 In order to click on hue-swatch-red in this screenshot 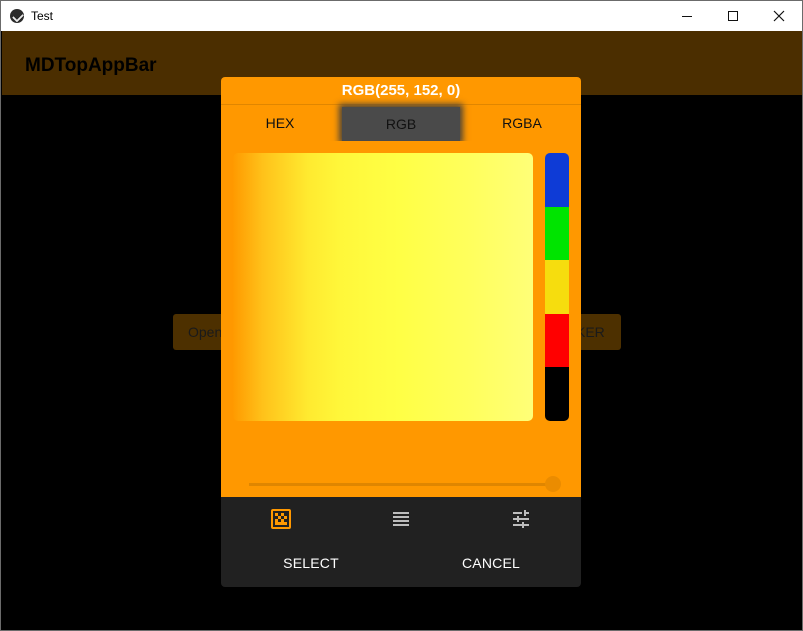, I will do `click(557, 340)`.